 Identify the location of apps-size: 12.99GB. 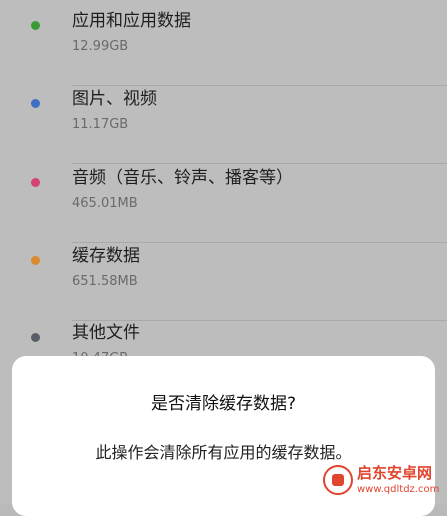
(100, 46).